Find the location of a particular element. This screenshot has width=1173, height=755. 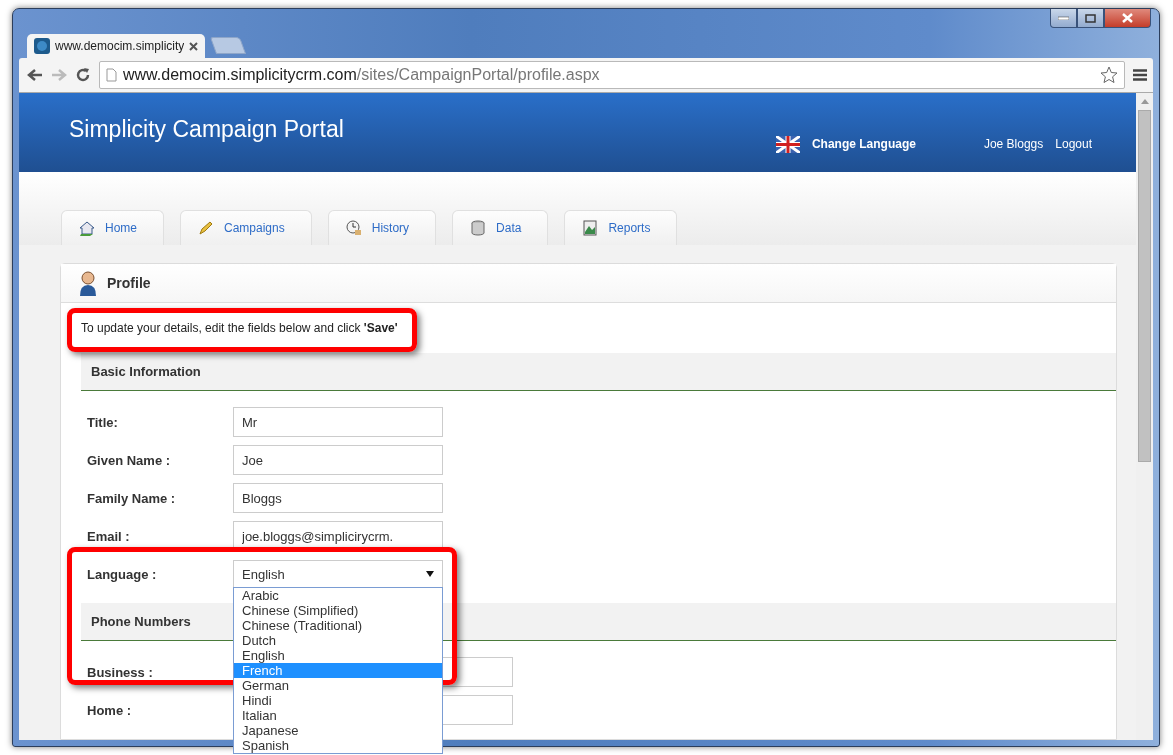

minimize-button is located at coordinates (1063, 18).